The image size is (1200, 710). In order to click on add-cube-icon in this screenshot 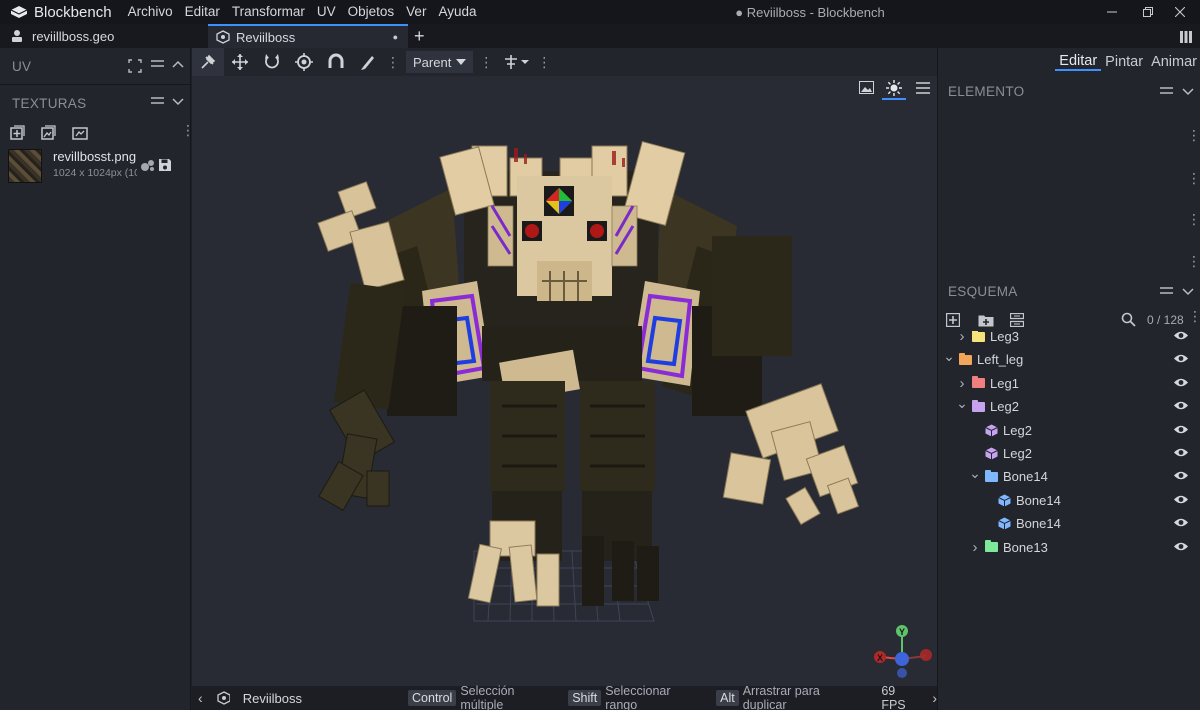, I will do `click(953, 320)`.